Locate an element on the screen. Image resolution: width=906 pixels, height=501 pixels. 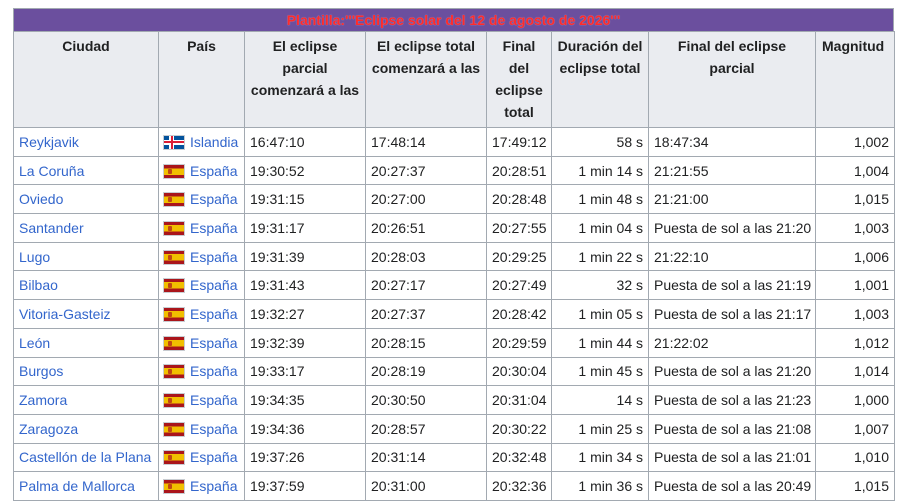
total-start-cell: 20:27:00 is located at coordinates (426, 199).